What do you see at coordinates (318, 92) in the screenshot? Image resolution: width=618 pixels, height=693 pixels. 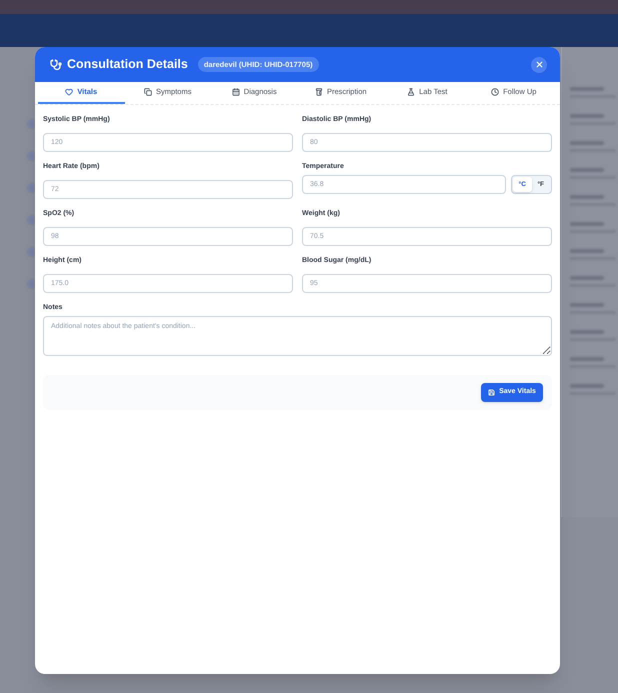 I see `pill-bottle-icon` at bounding box center [318, 92].